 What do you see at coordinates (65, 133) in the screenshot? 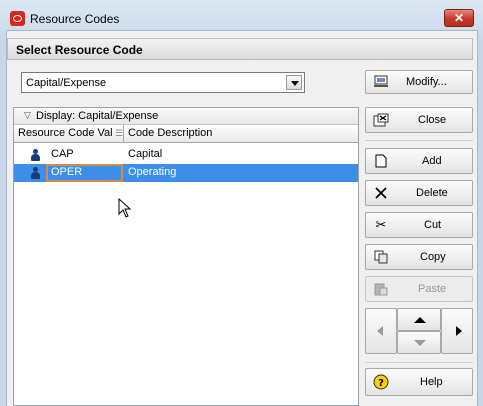
I see `column-header-code: Resource Code Val` at bounding box center [65, 133].